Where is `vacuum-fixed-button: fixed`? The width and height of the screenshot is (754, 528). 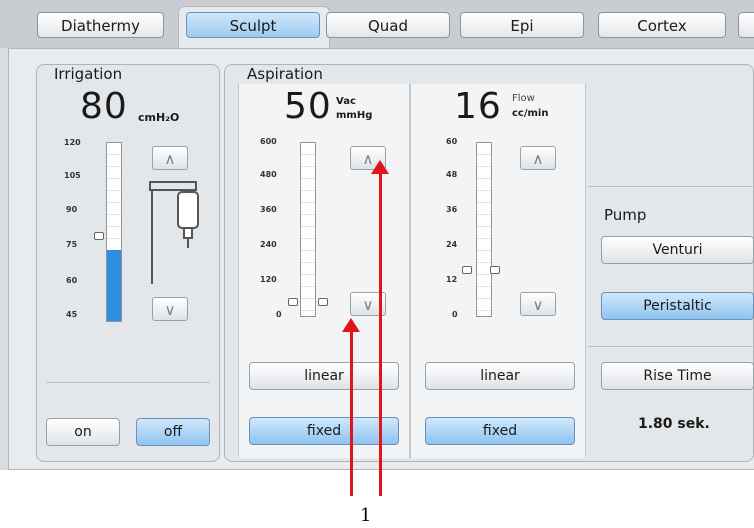
vacuum-fixed-button: fixed is located at coordinates (324, 431).